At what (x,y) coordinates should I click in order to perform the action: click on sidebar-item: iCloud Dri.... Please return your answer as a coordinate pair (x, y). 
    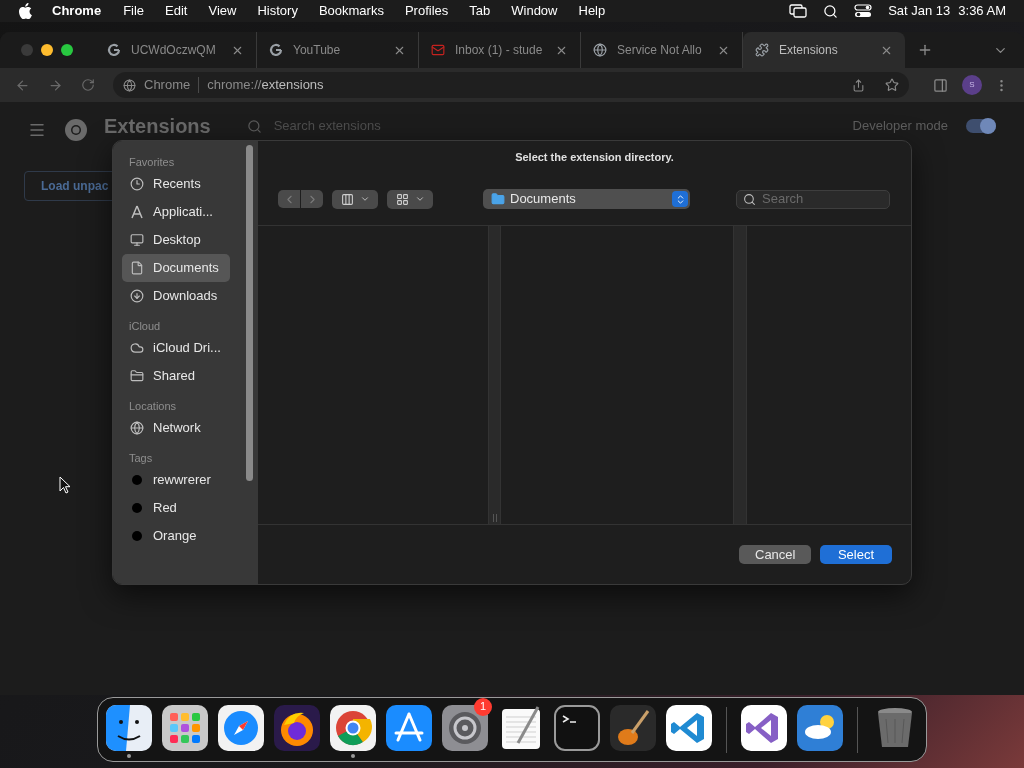
    Looking at the image, I should click on (176, 348).